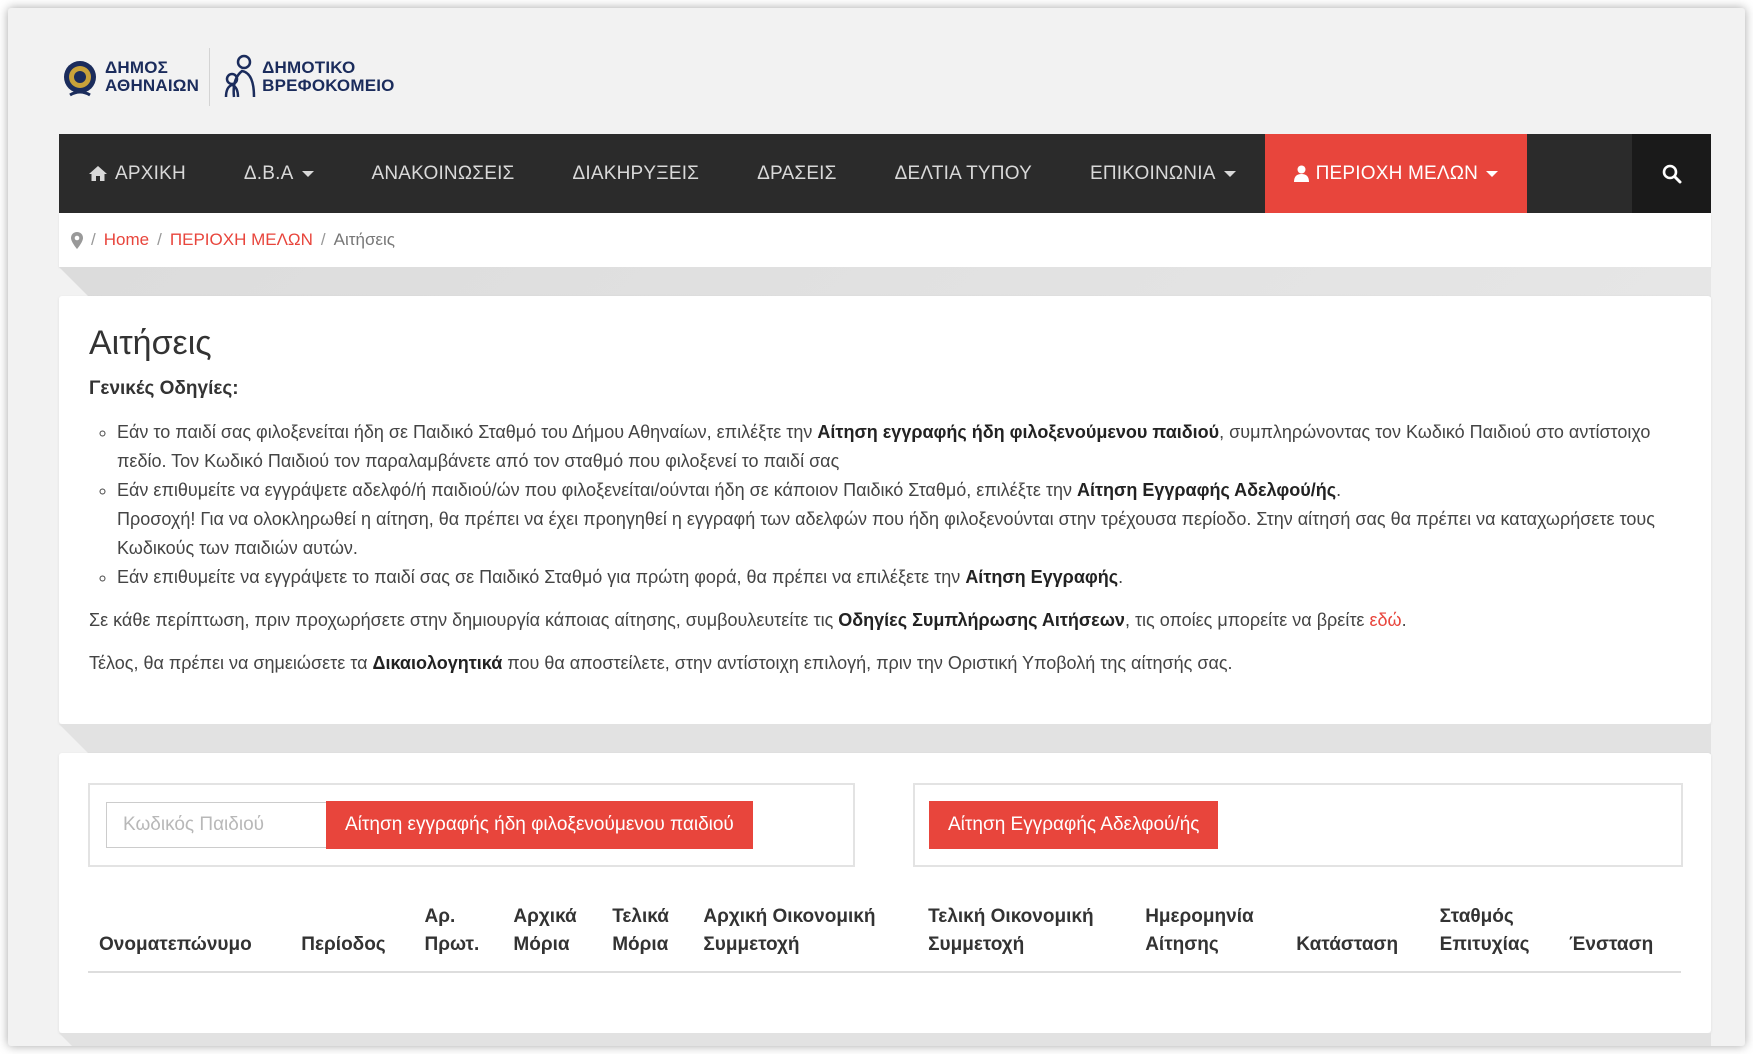  Describe the element at coordinates (805, 933) in the screenshot. I see `col-initial-fee: Αρχική Οικονομική Συμμετοχή` at that location.